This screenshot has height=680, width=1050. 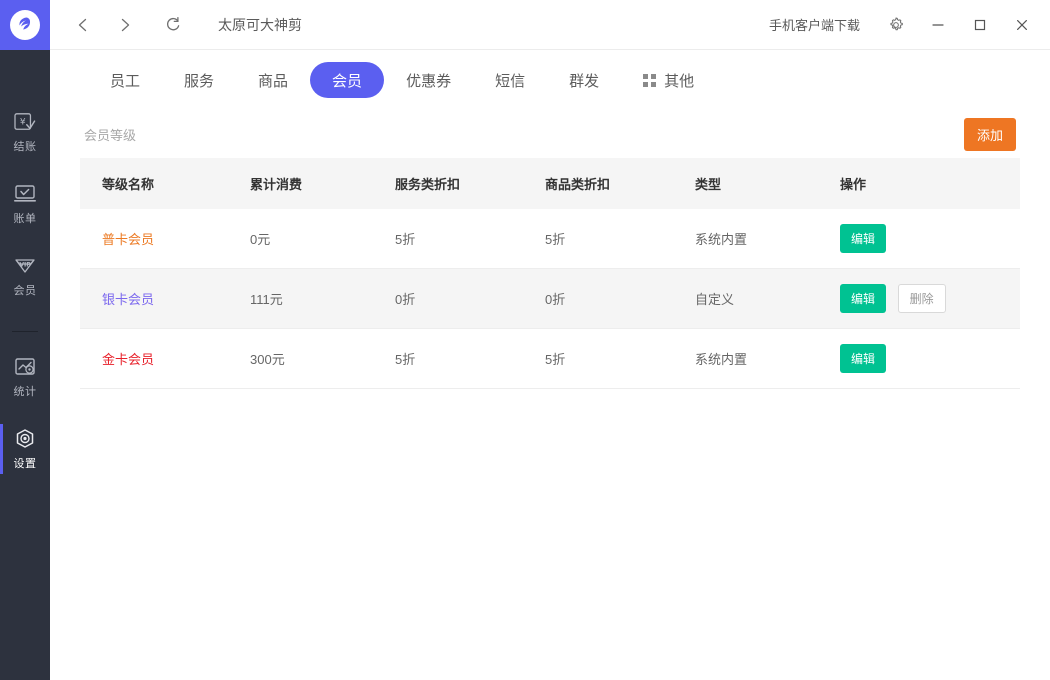 I want to click on table-header: 等级名称 累计消费 服务类折扣 商品类折扣 类型 操作, so click(x=550, y=183).